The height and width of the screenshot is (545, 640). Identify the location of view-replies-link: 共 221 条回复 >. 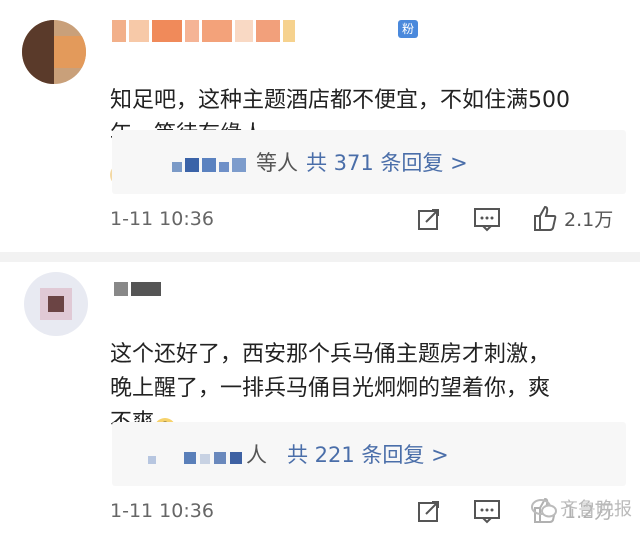
(368, 454).